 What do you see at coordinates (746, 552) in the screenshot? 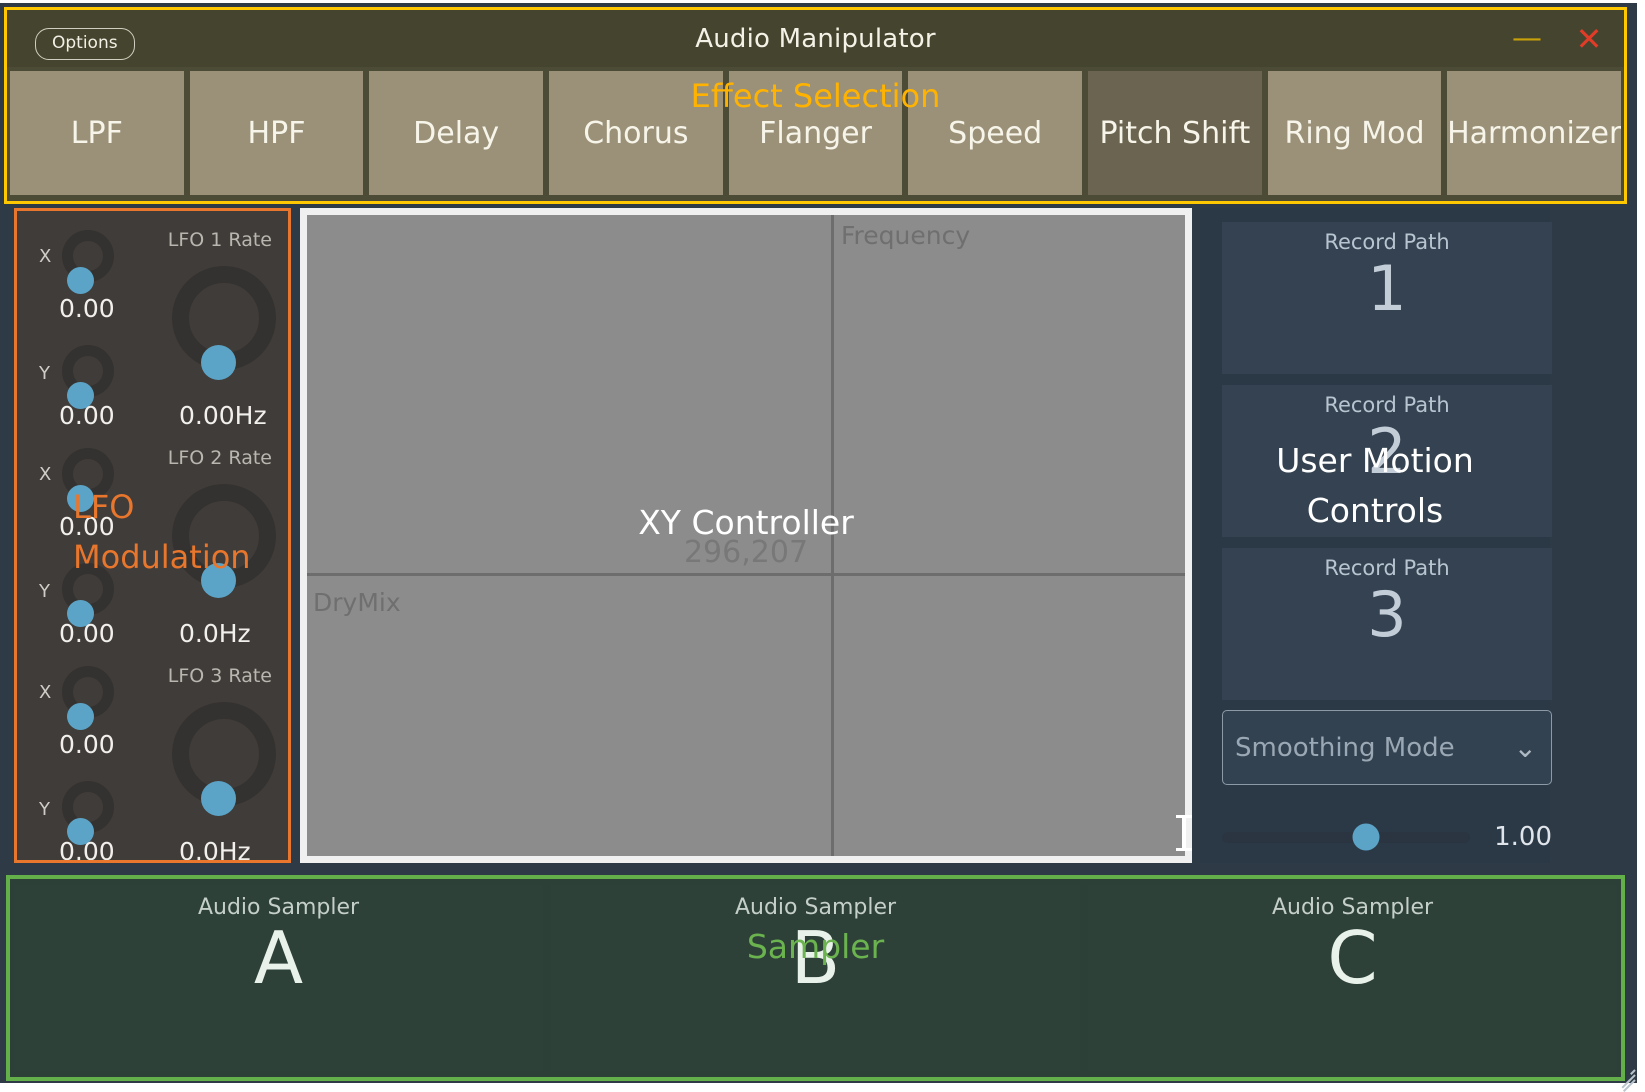
I see `xy-coordinate-readout: 296,207` at bounding box center [746, 552].